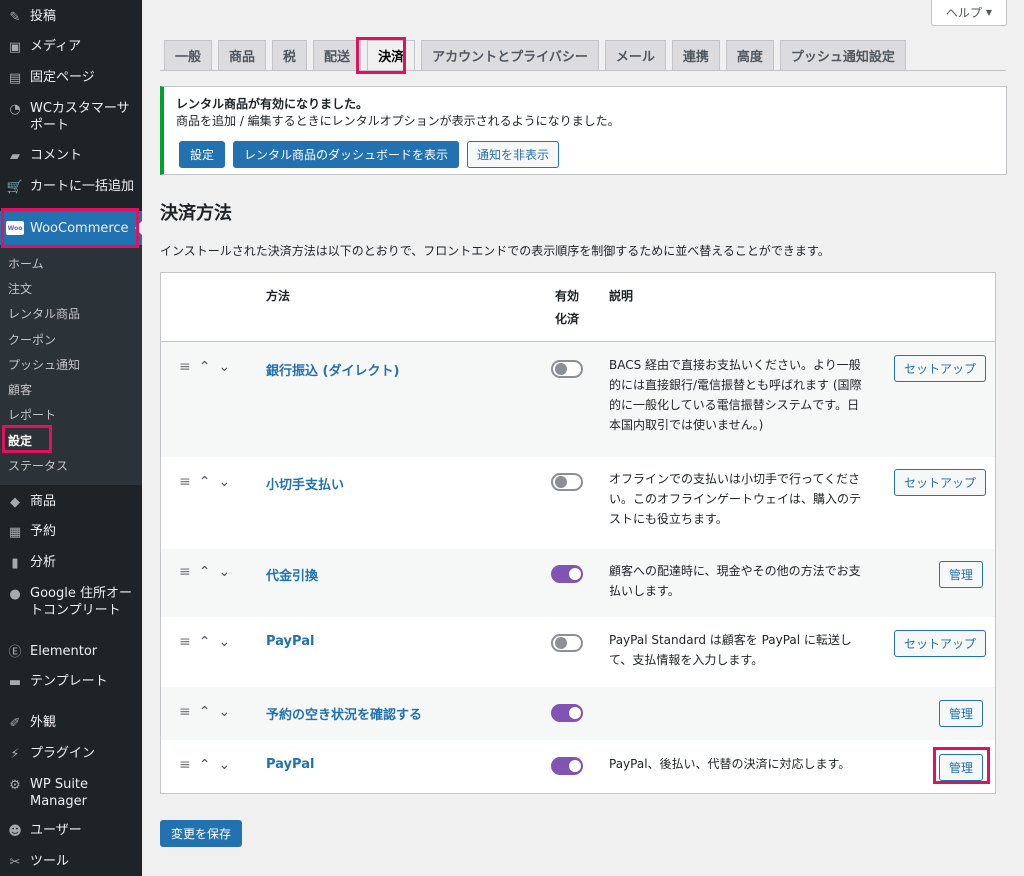  Describe the element at coordinates (292, 574) in the screenshot. I see `gateway-name-link: 代金引換` at that location.